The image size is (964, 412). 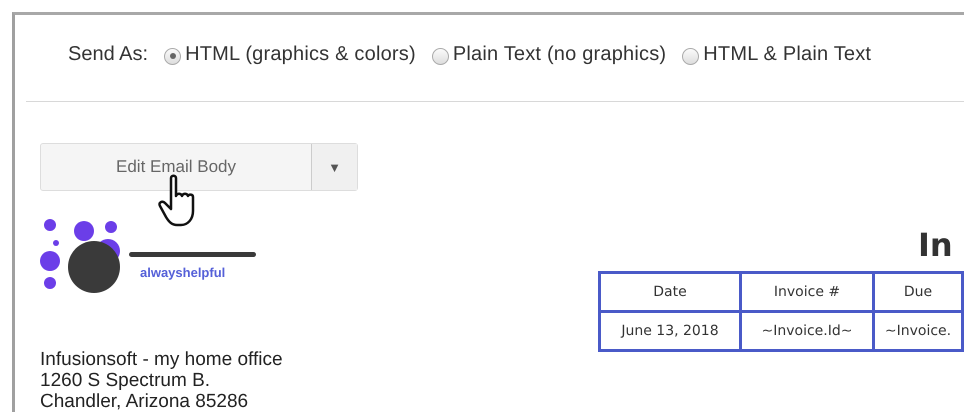 I want to click on table-cell: June 13, 2018, so click(x=670, y=331).